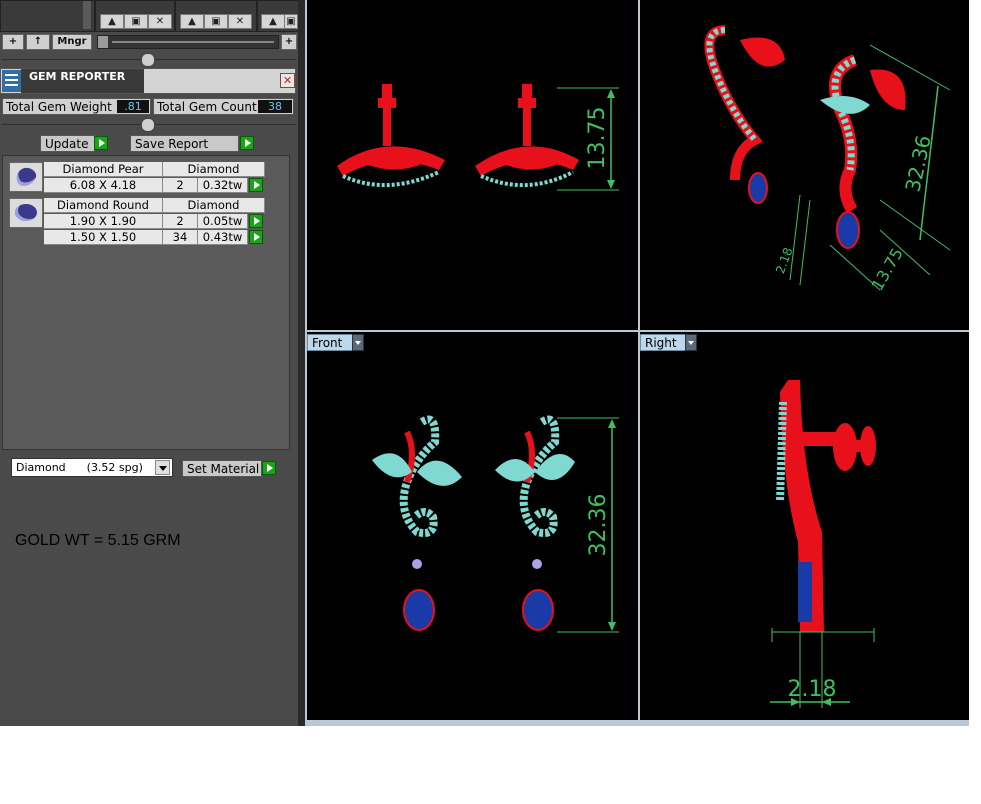 The image size is (981, 804). Describe the element at coordinates (11, 81) in the screenshot. I see `report-icon` at that location.